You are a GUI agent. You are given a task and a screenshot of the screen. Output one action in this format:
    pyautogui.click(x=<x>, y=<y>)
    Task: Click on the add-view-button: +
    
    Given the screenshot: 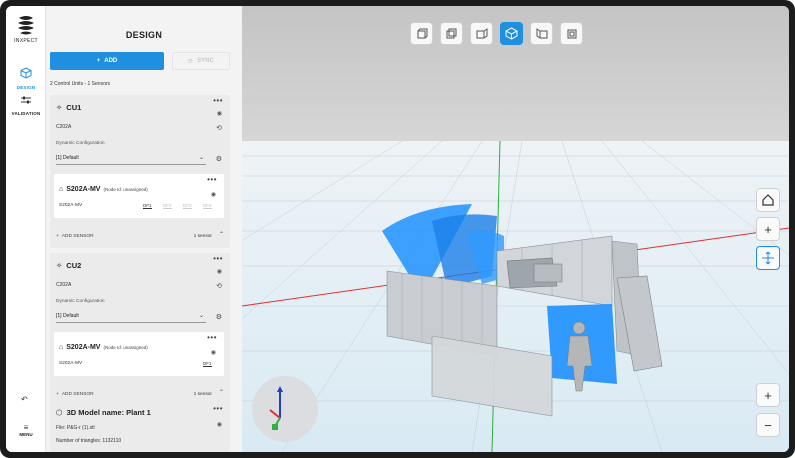 What is the action you would take?
    pyautogui.click(x=768, y=229)
    